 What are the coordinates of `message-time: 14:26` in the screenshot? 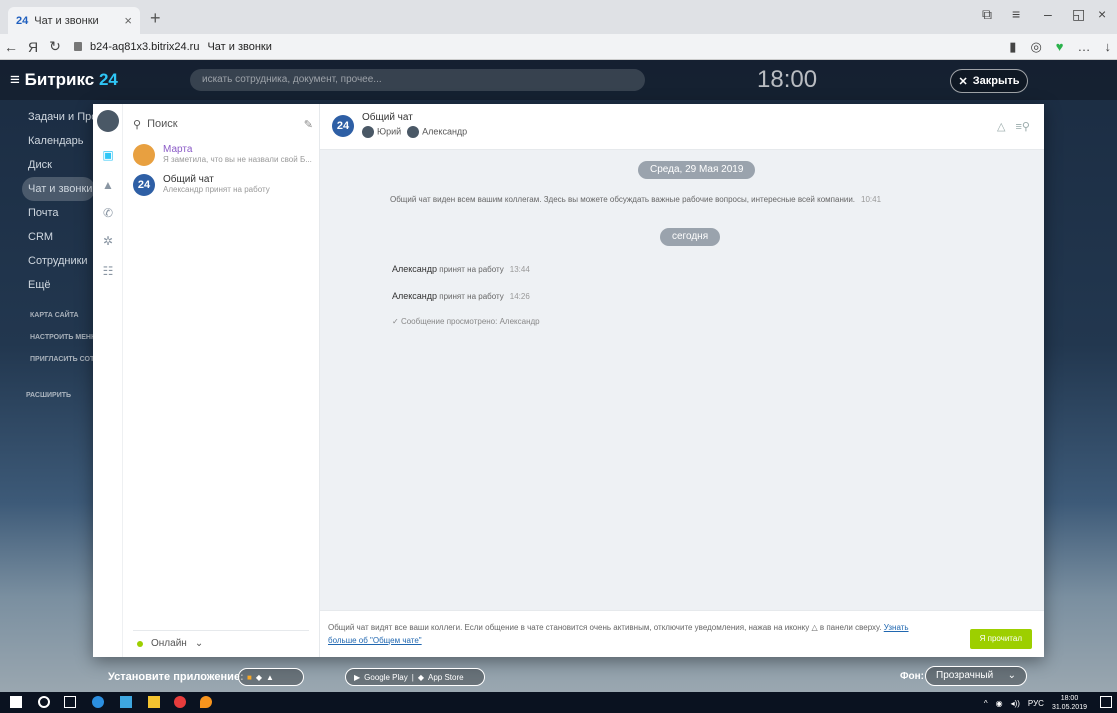 It's located at (519, 296).